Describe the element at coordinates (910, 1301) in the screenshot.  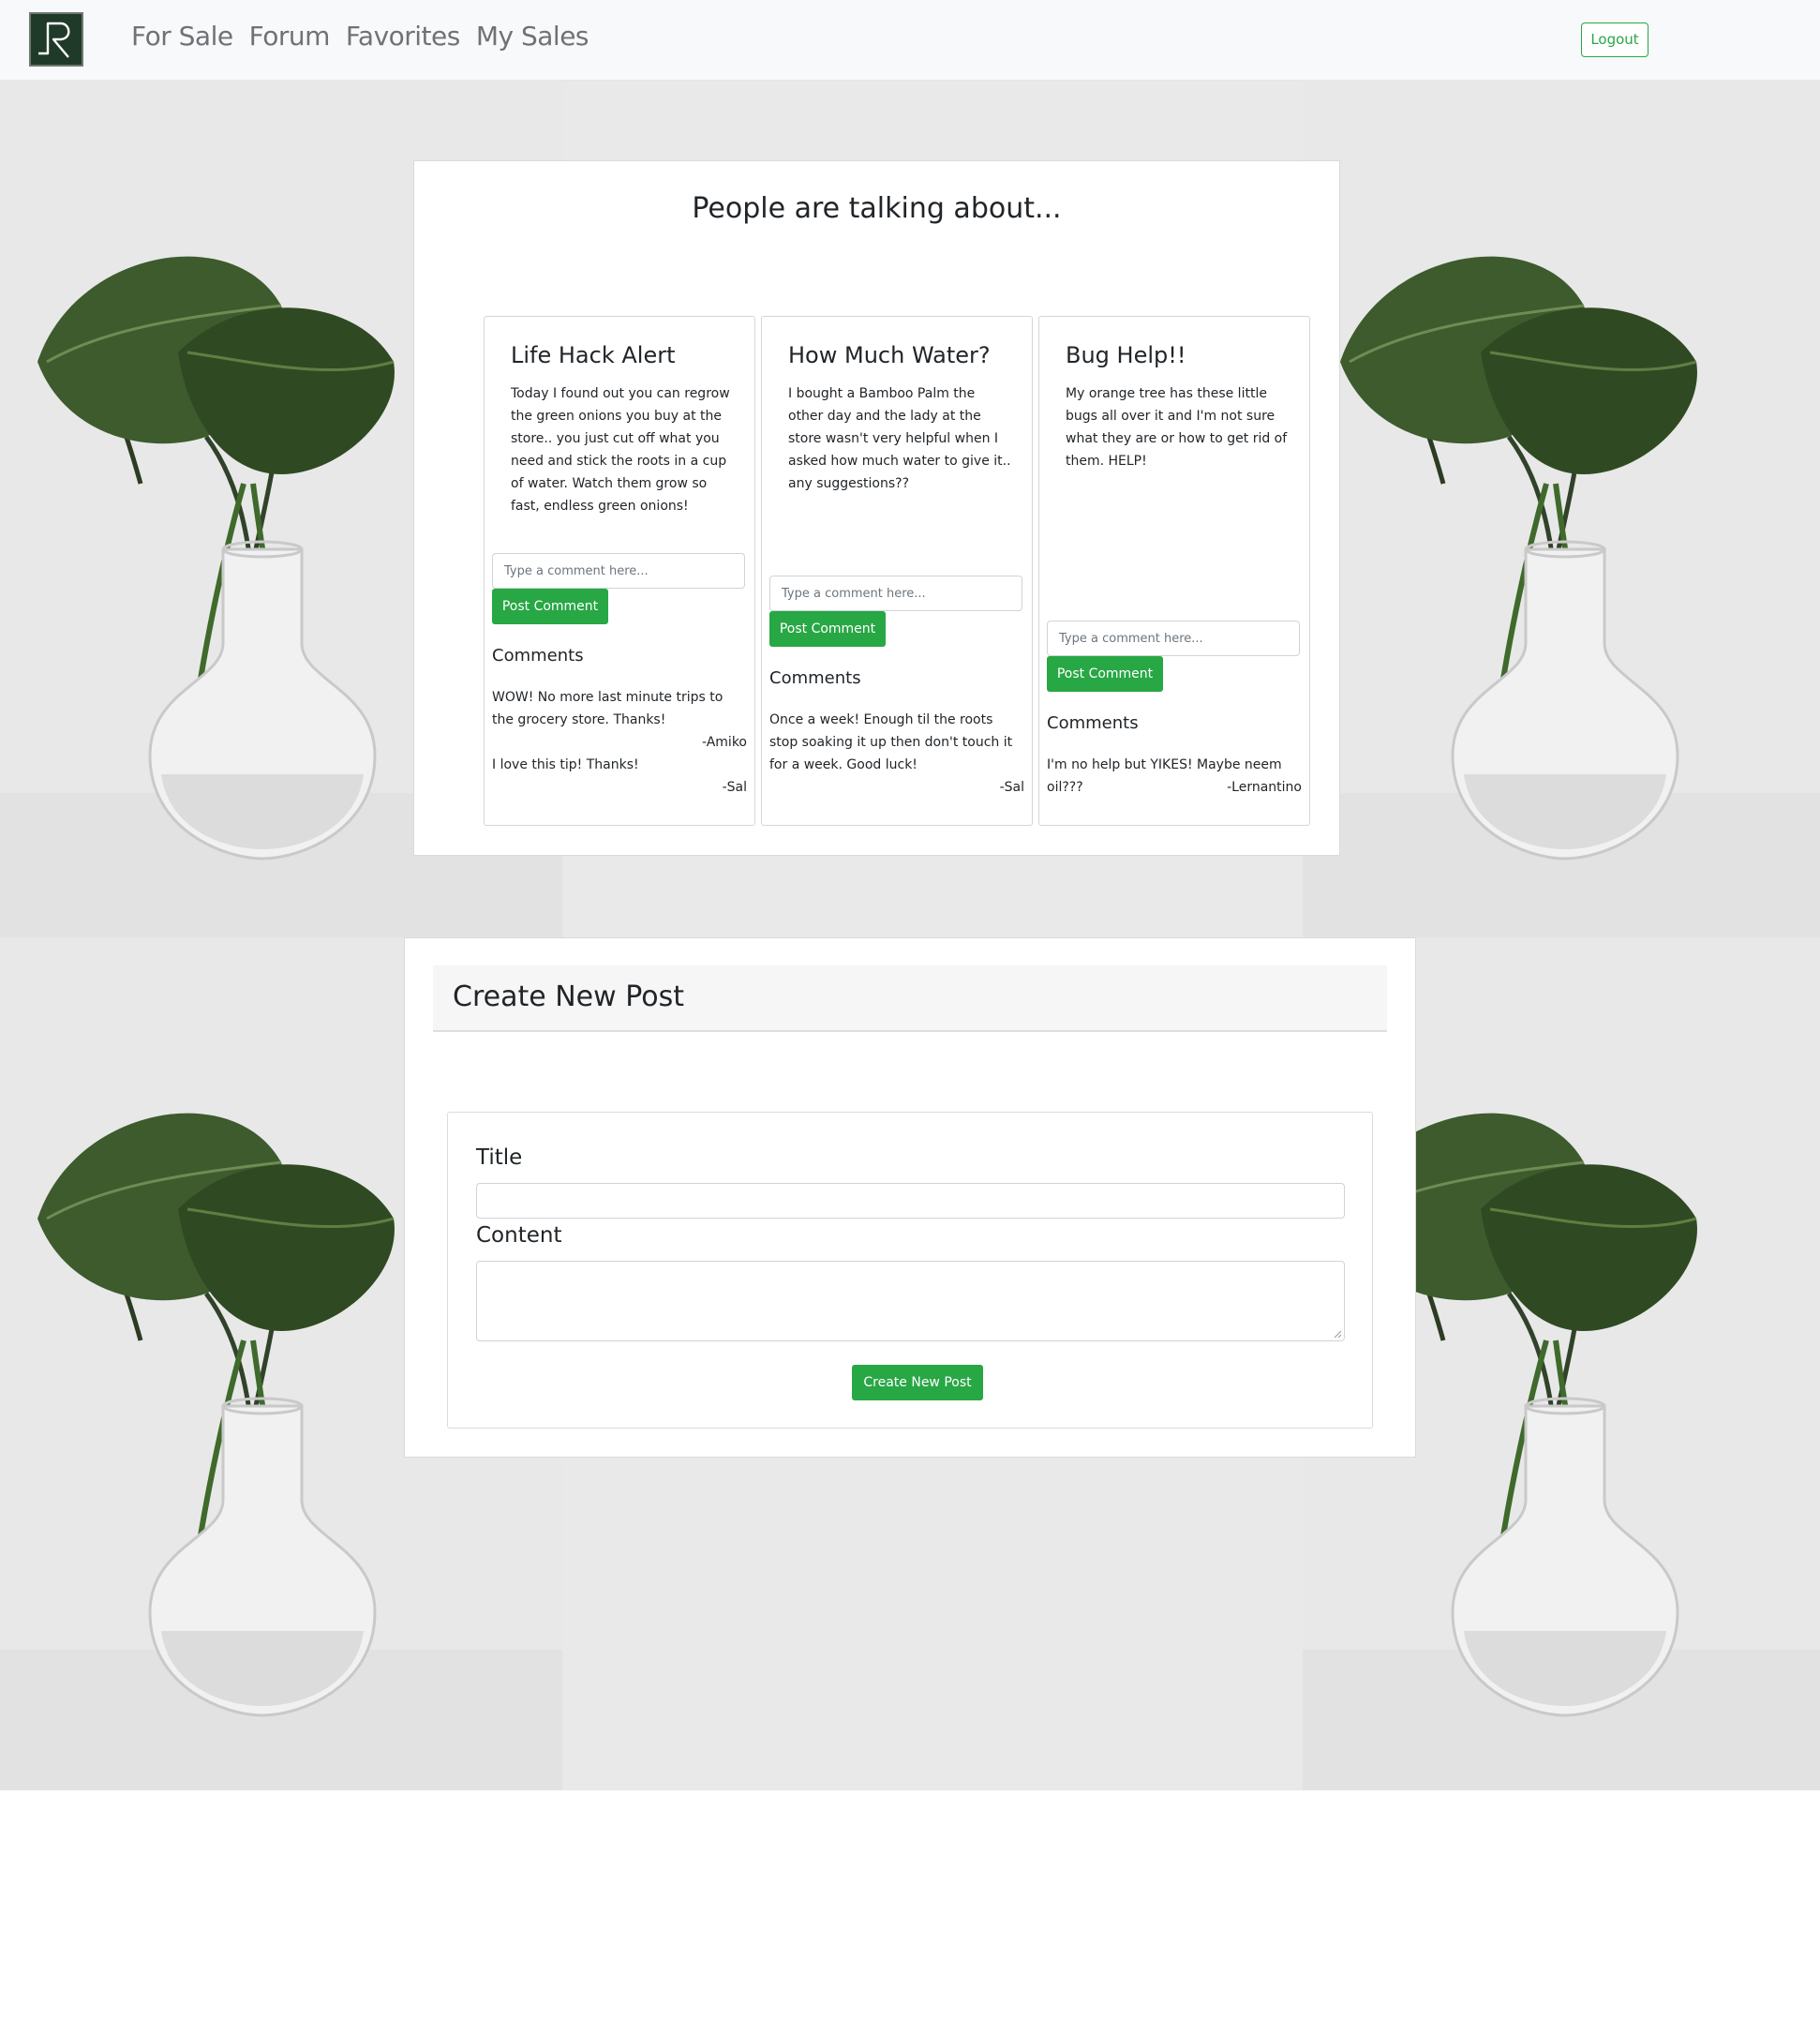
I see `content-textarea` at that location.